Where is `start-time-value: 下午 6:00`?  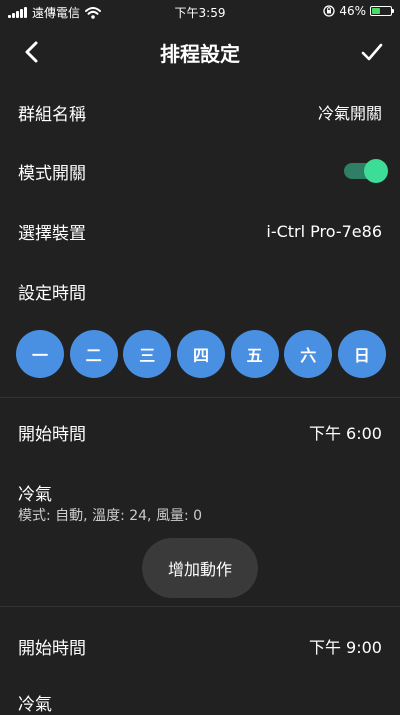 start-time-value: 下午 6:00 is located at coordinates (345, 433).